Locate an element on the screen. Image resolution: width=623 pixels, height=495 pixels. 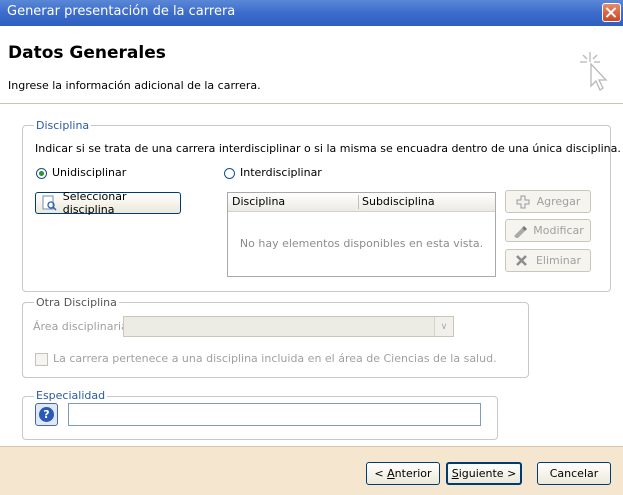
back-accesskey: A is located at coordinates (391, 473).